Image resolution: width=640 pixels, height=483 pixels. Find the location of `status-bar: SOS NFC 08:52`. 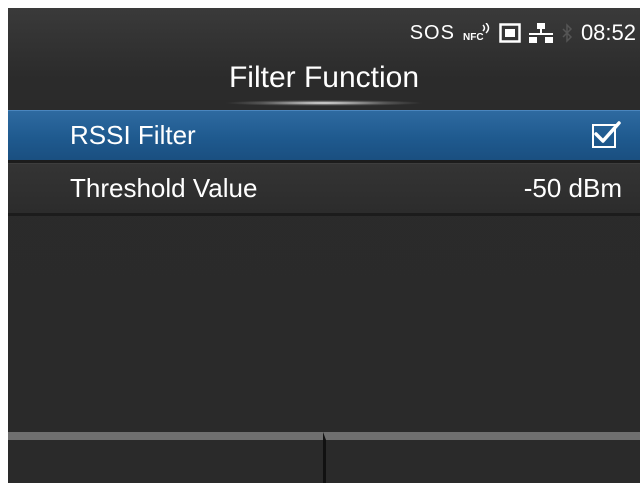

status-bar: SOS NFC 08:52 is located at coordinates (523, 33).